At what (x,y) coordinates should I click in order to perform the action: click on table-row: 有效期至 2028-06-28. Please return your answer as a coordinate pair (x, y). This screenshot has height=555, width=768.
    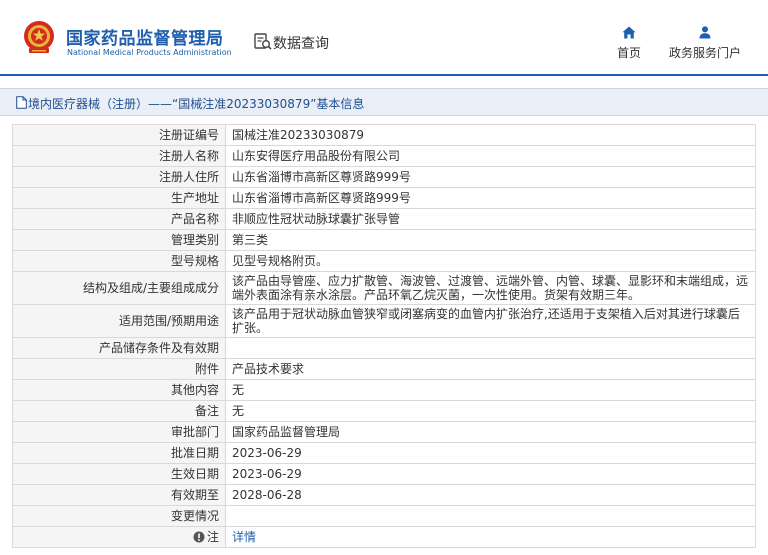
    Looking at the image, I should click on (384, 495).